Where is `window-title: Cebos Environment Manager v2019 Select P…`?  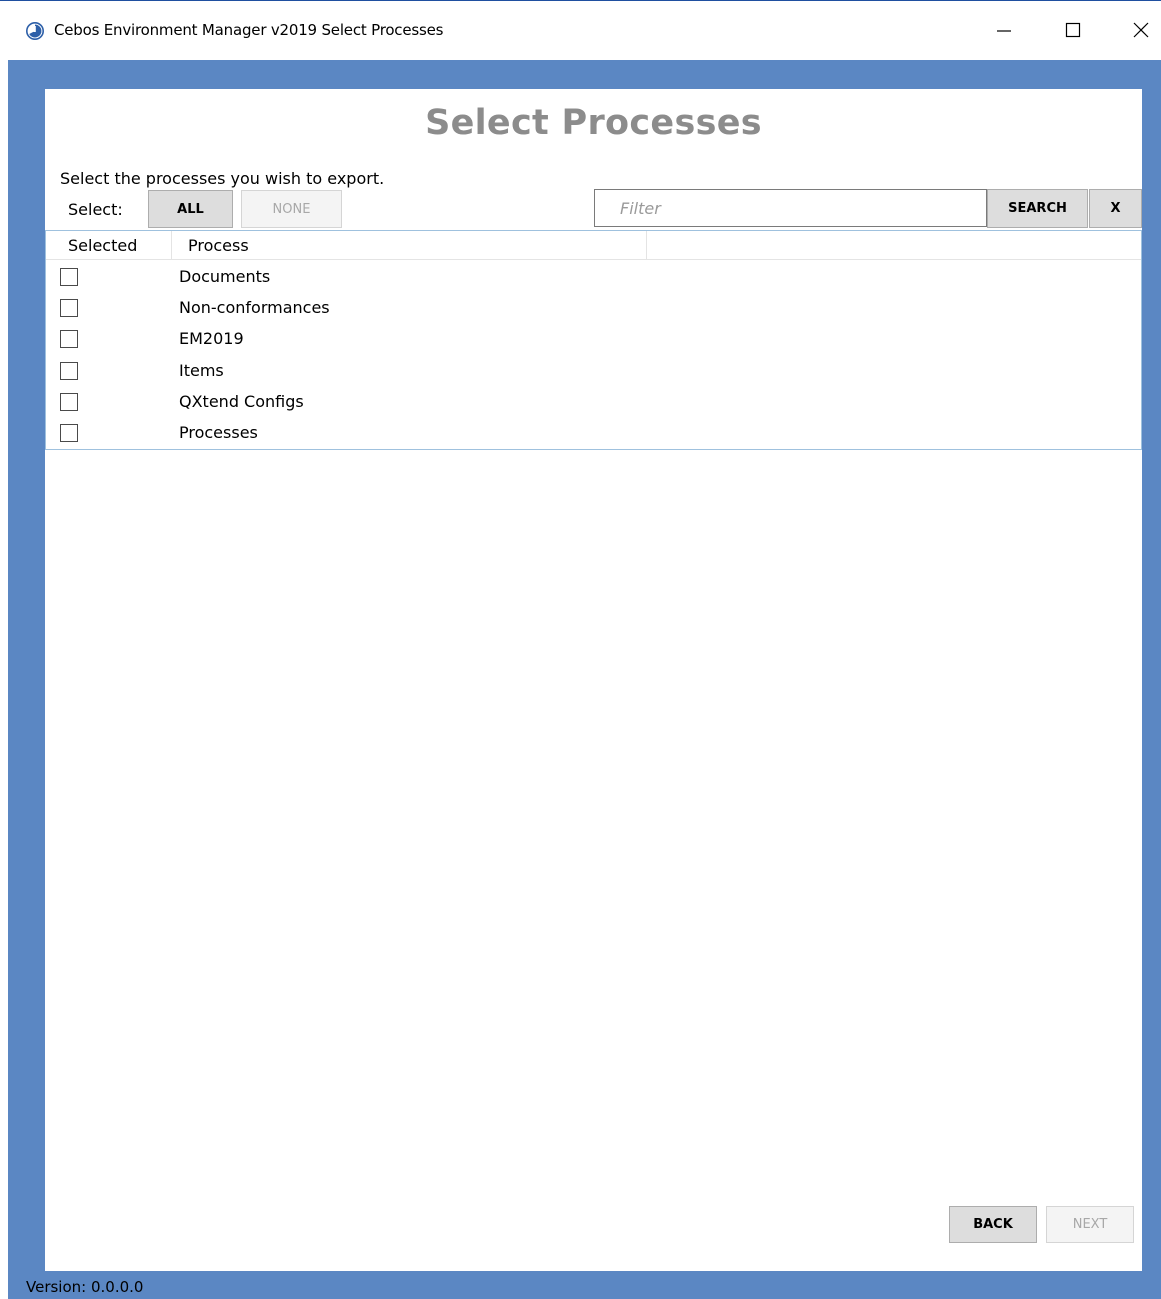 window-title: Cebos Environment Manager v2019 Select P… is located at coordinates (249, 30).